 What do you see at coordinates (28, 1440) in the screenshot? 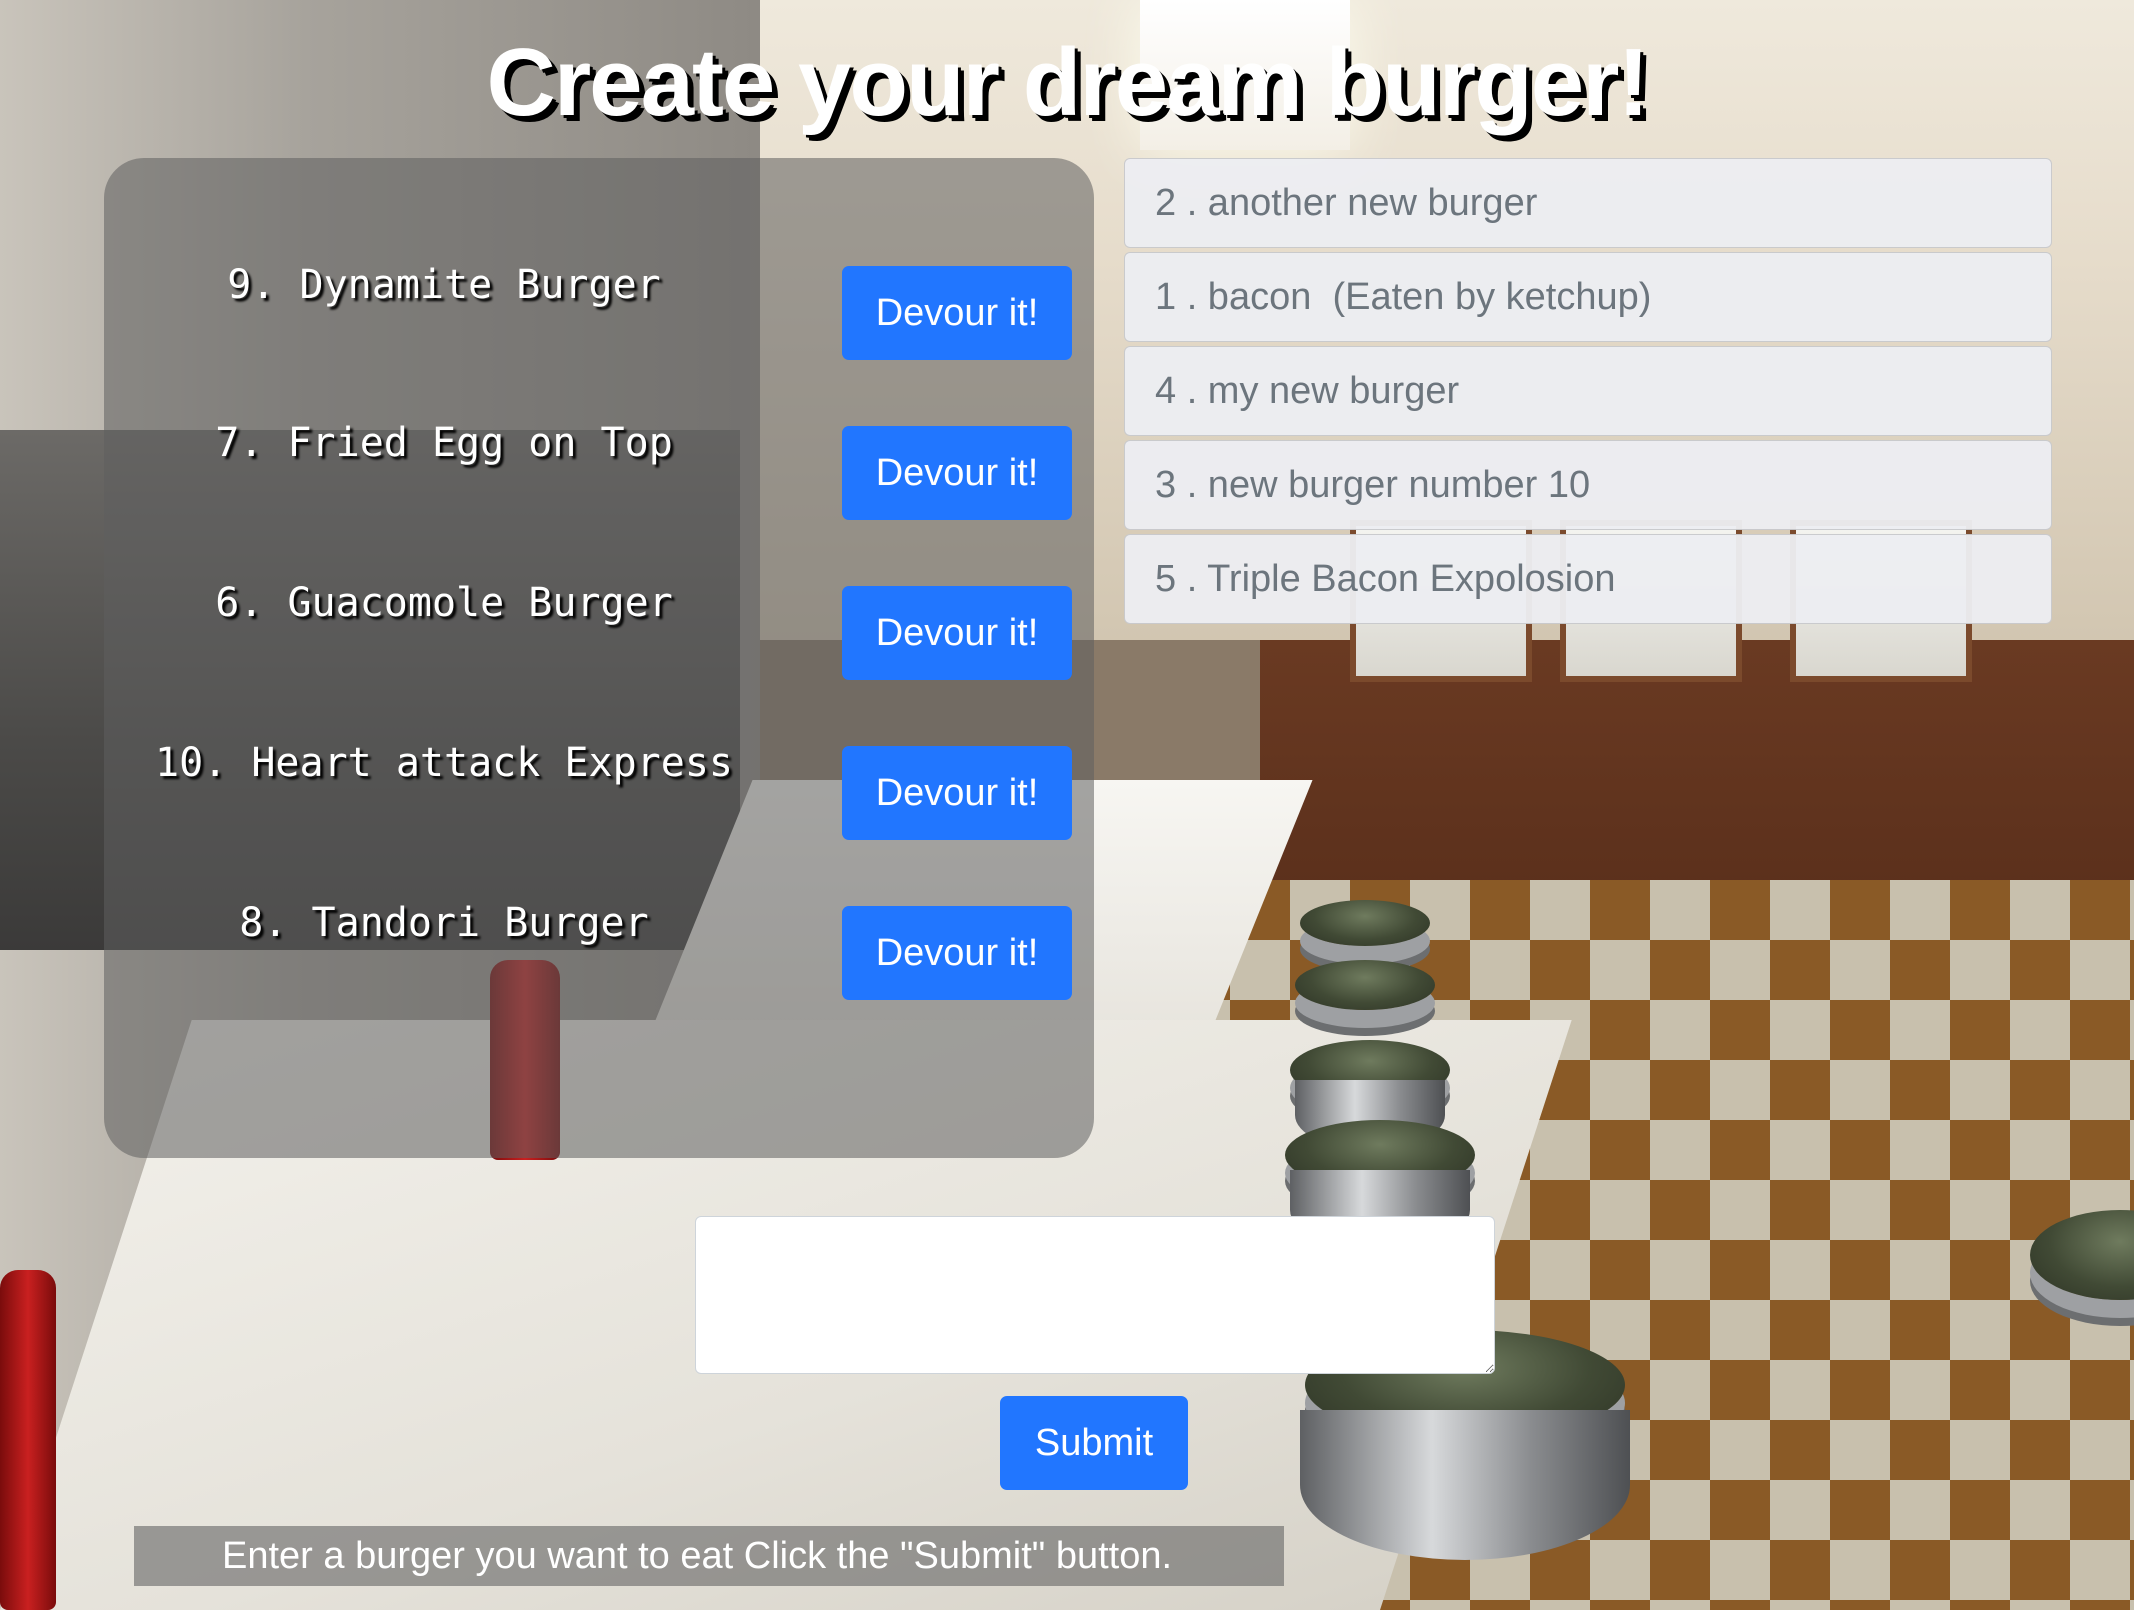
I see `ketchup-bottle` at bounding box center [28, 1440].